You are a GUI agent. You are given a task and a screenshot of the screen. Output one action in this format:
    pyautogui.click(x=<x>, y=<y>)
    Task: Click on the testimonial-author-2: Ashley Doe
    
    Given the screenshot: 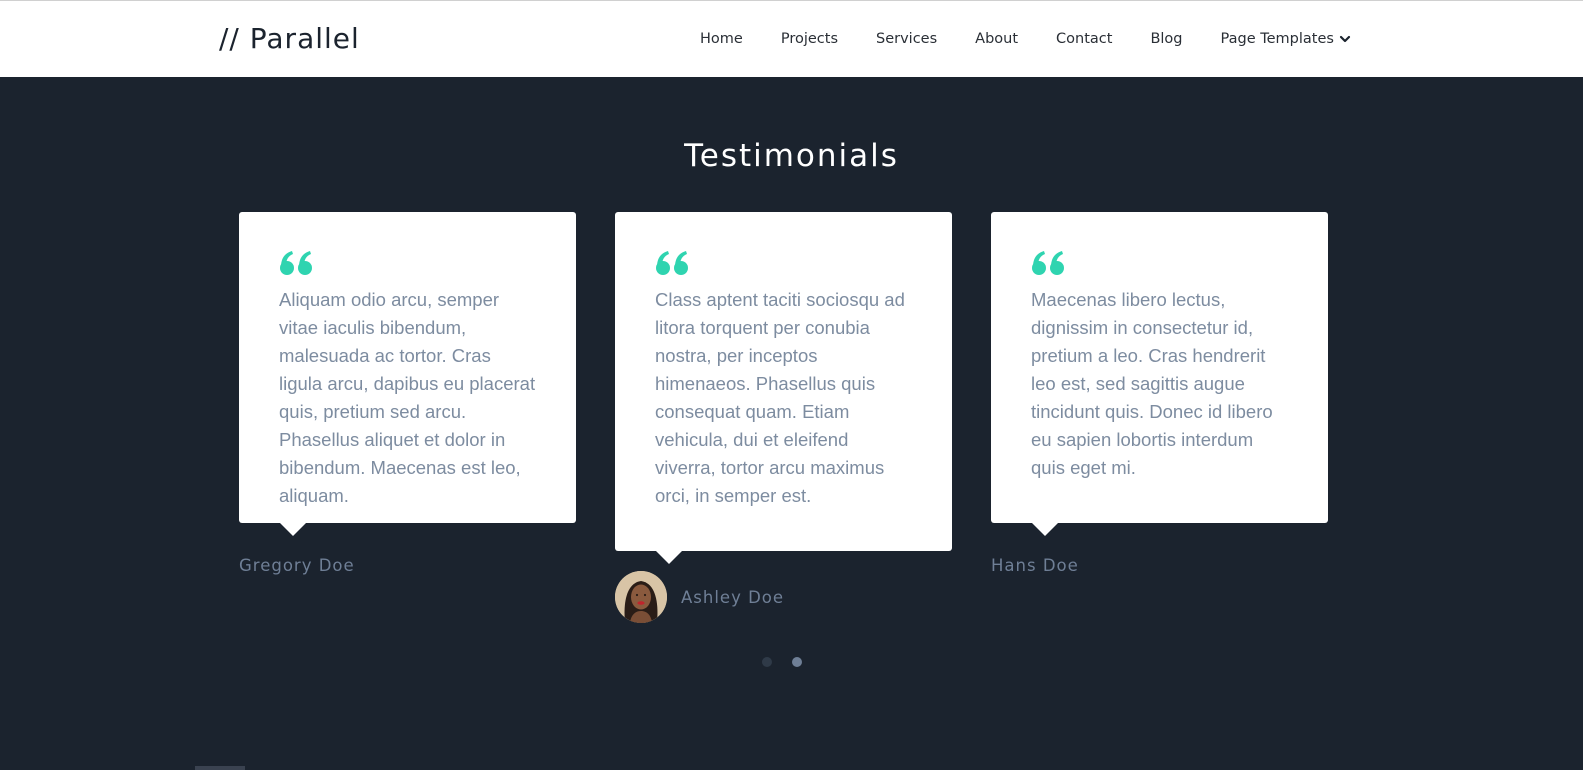 What is the action you would take?
    pyautogui.click(x=699, y=597)
    